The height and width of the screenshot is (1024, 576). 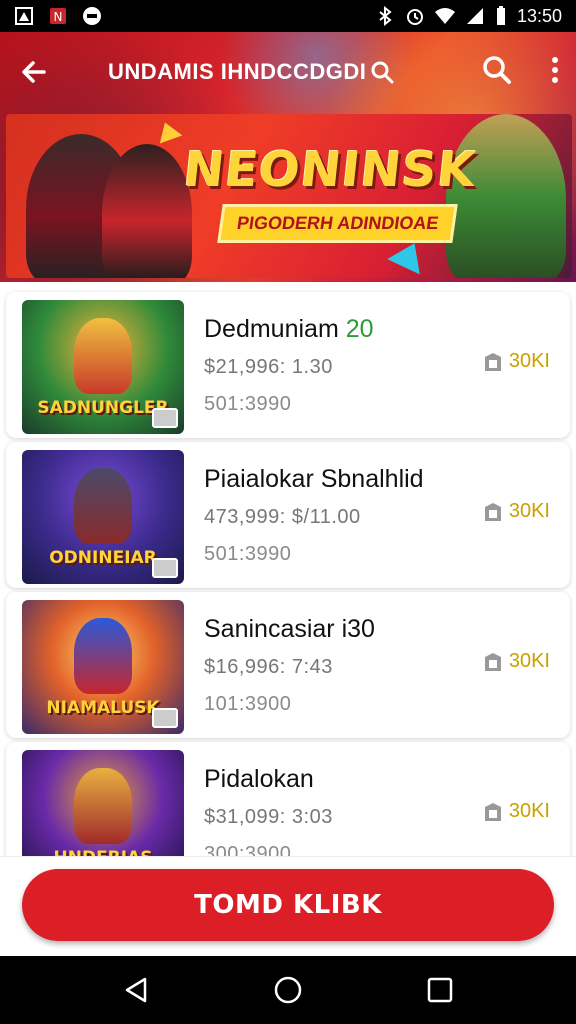 What do you see at coordinates (168, 131) in the screenshot?
I see `banner-shard` at bounding box center [168, 131].